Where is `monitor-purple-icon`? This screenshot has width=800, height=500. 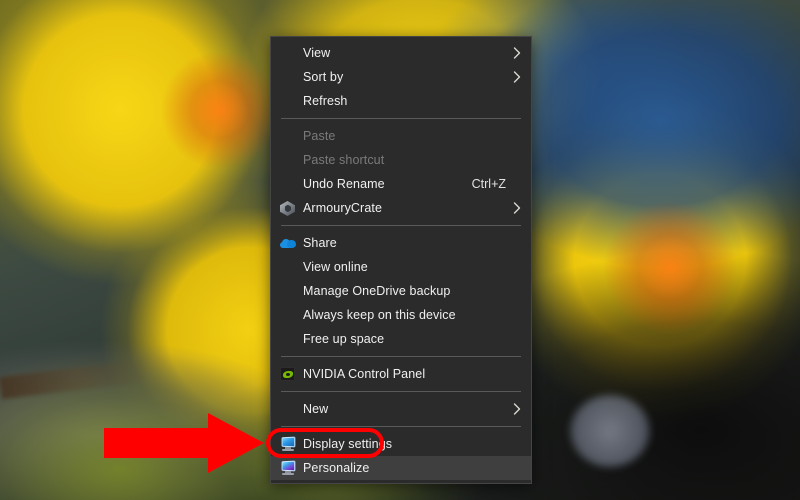 monitor-purple-icon is located at coordinates (288, 468).